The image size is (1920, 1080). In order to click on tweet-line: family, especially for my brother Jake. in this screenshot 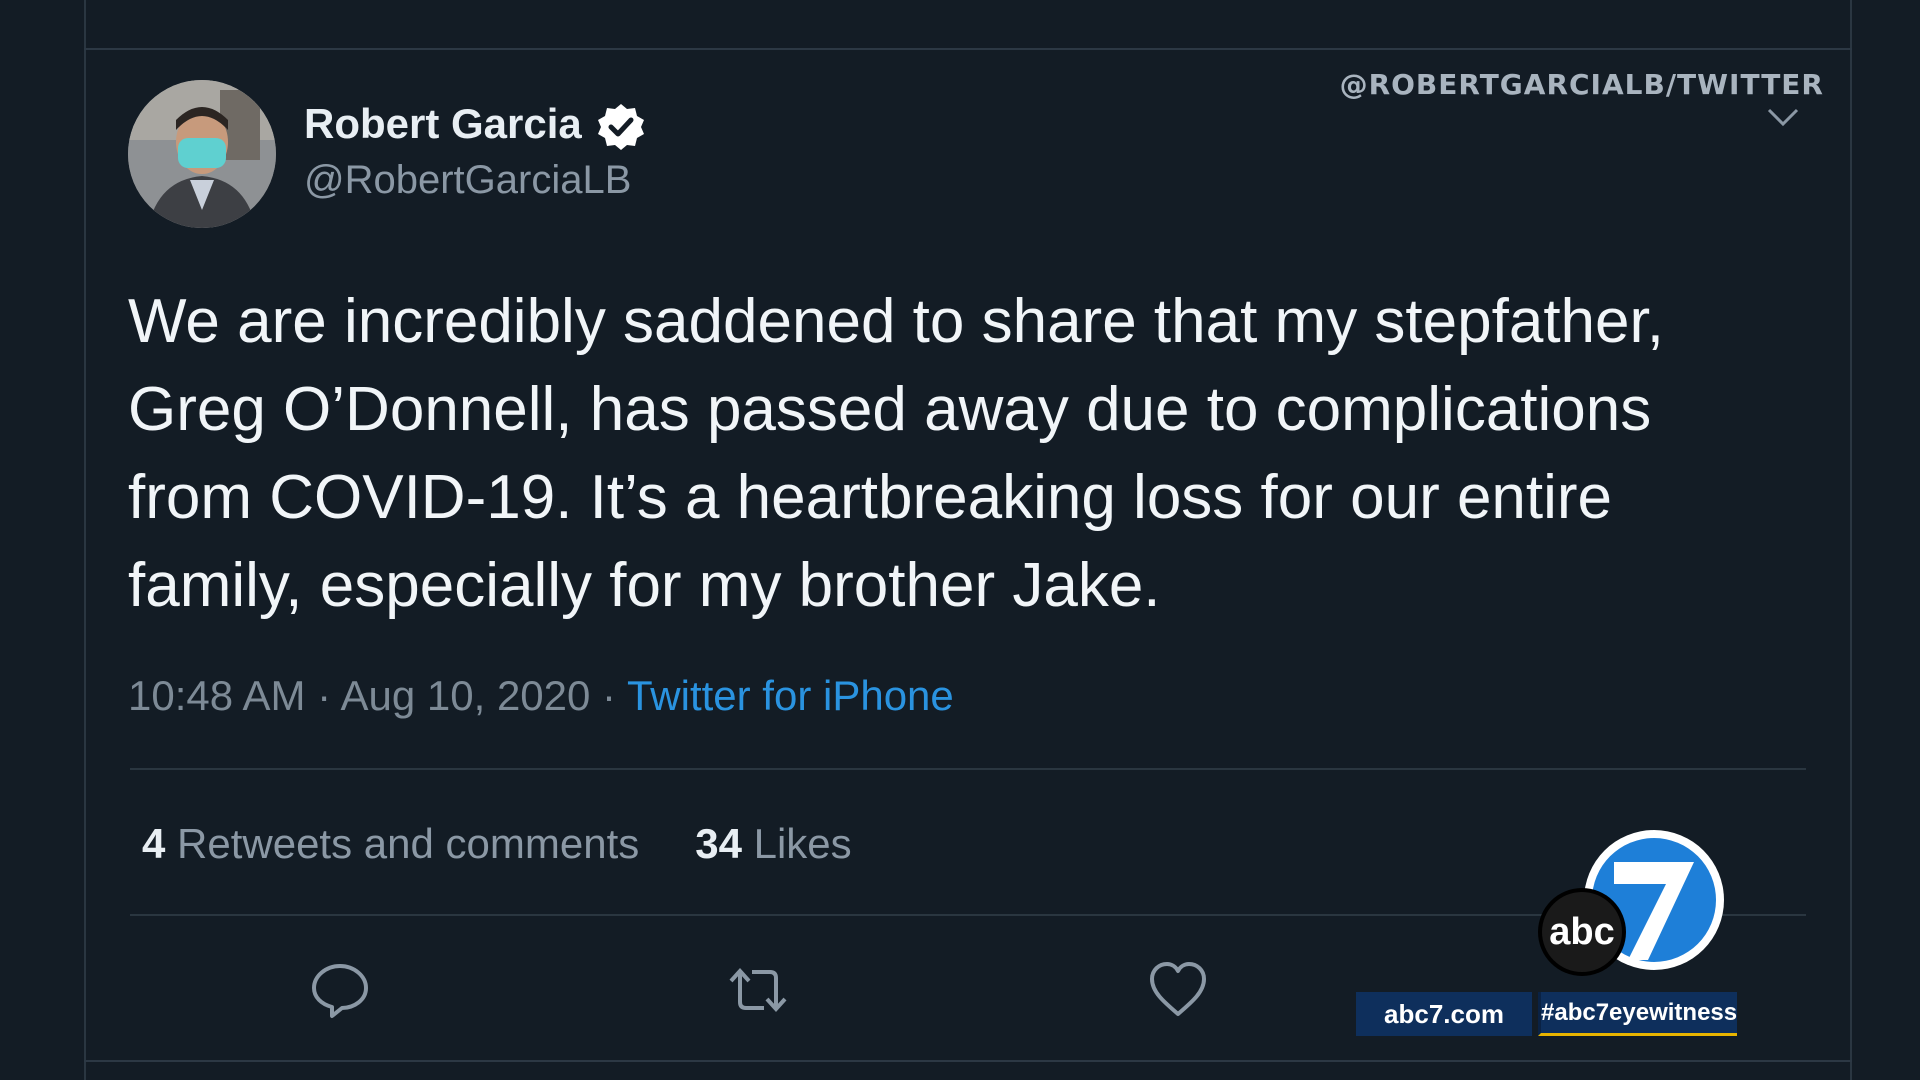, I will do `click(644, 585)`.